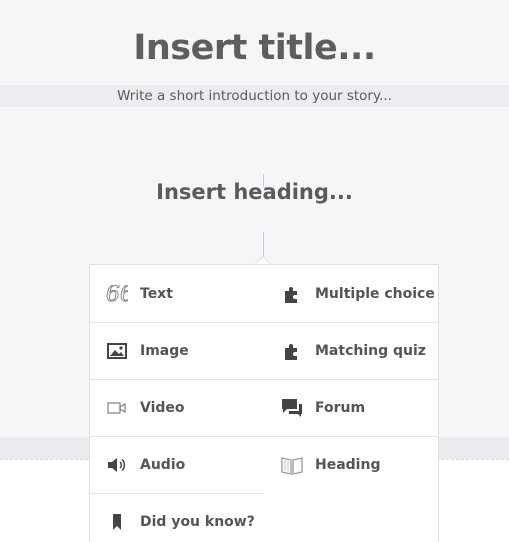 This screenshot has width=509, height=542. What do you see at coordinates (162, 407) in the screenshot?
I see `menu-item-label: Video` at bounding box center [162, 407].